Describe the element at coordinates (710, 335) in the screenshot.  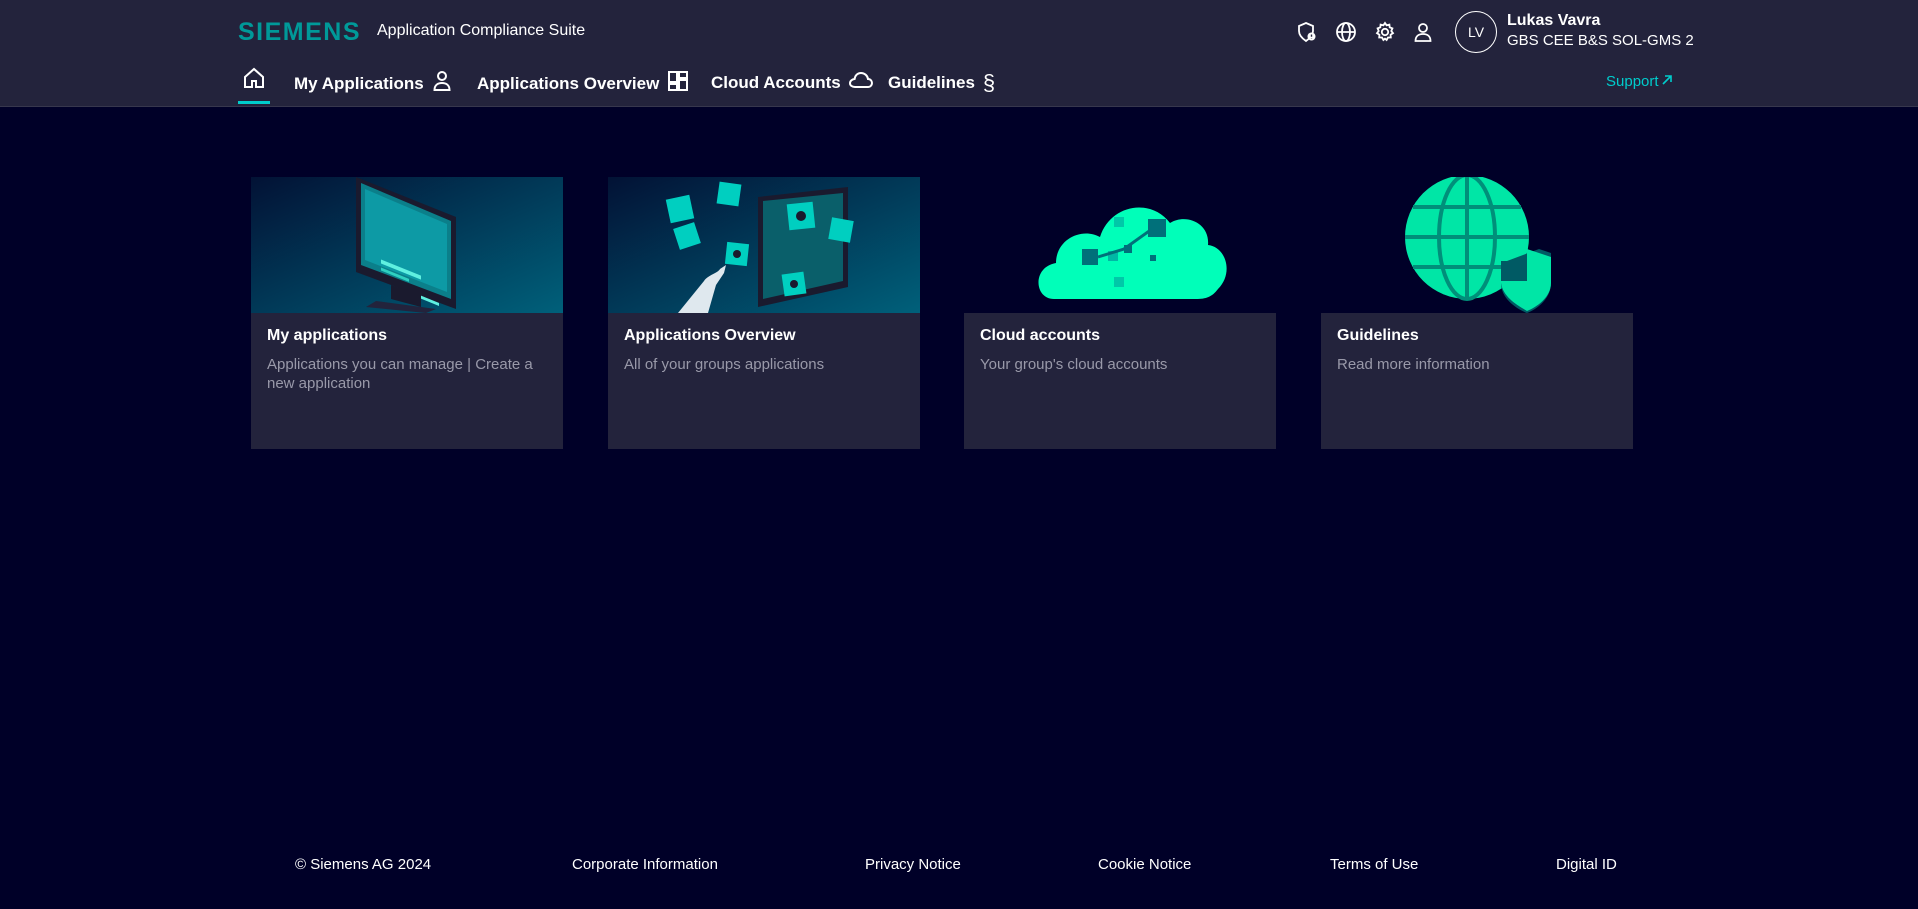
I see `card-title: Applications Overview` at that location.